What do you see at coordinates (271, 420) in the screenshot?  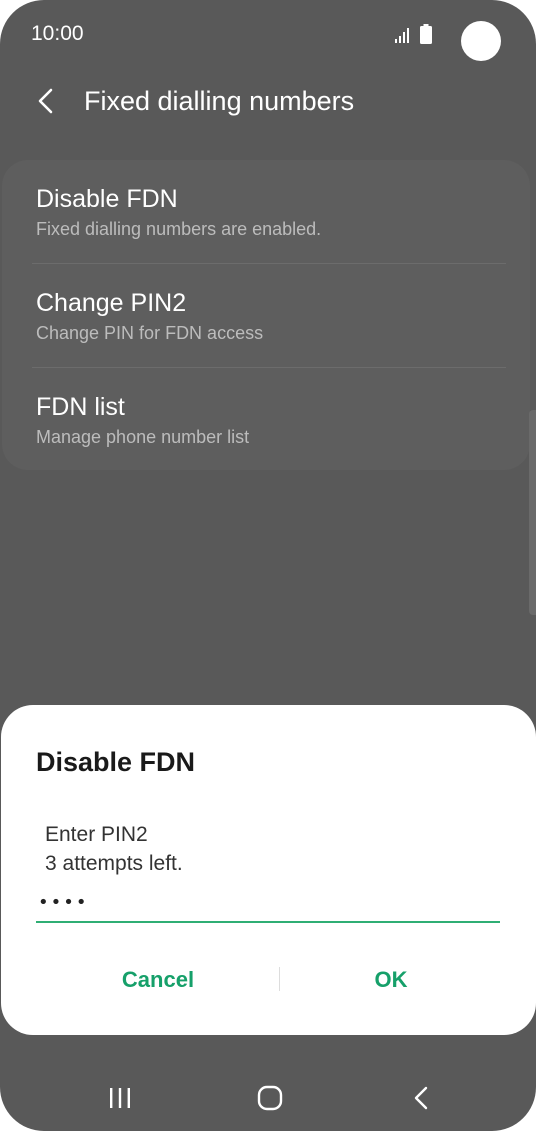 I see `settings-item-fdn-list: FDN list Manage phone number list` at bounding box center [271, 420].